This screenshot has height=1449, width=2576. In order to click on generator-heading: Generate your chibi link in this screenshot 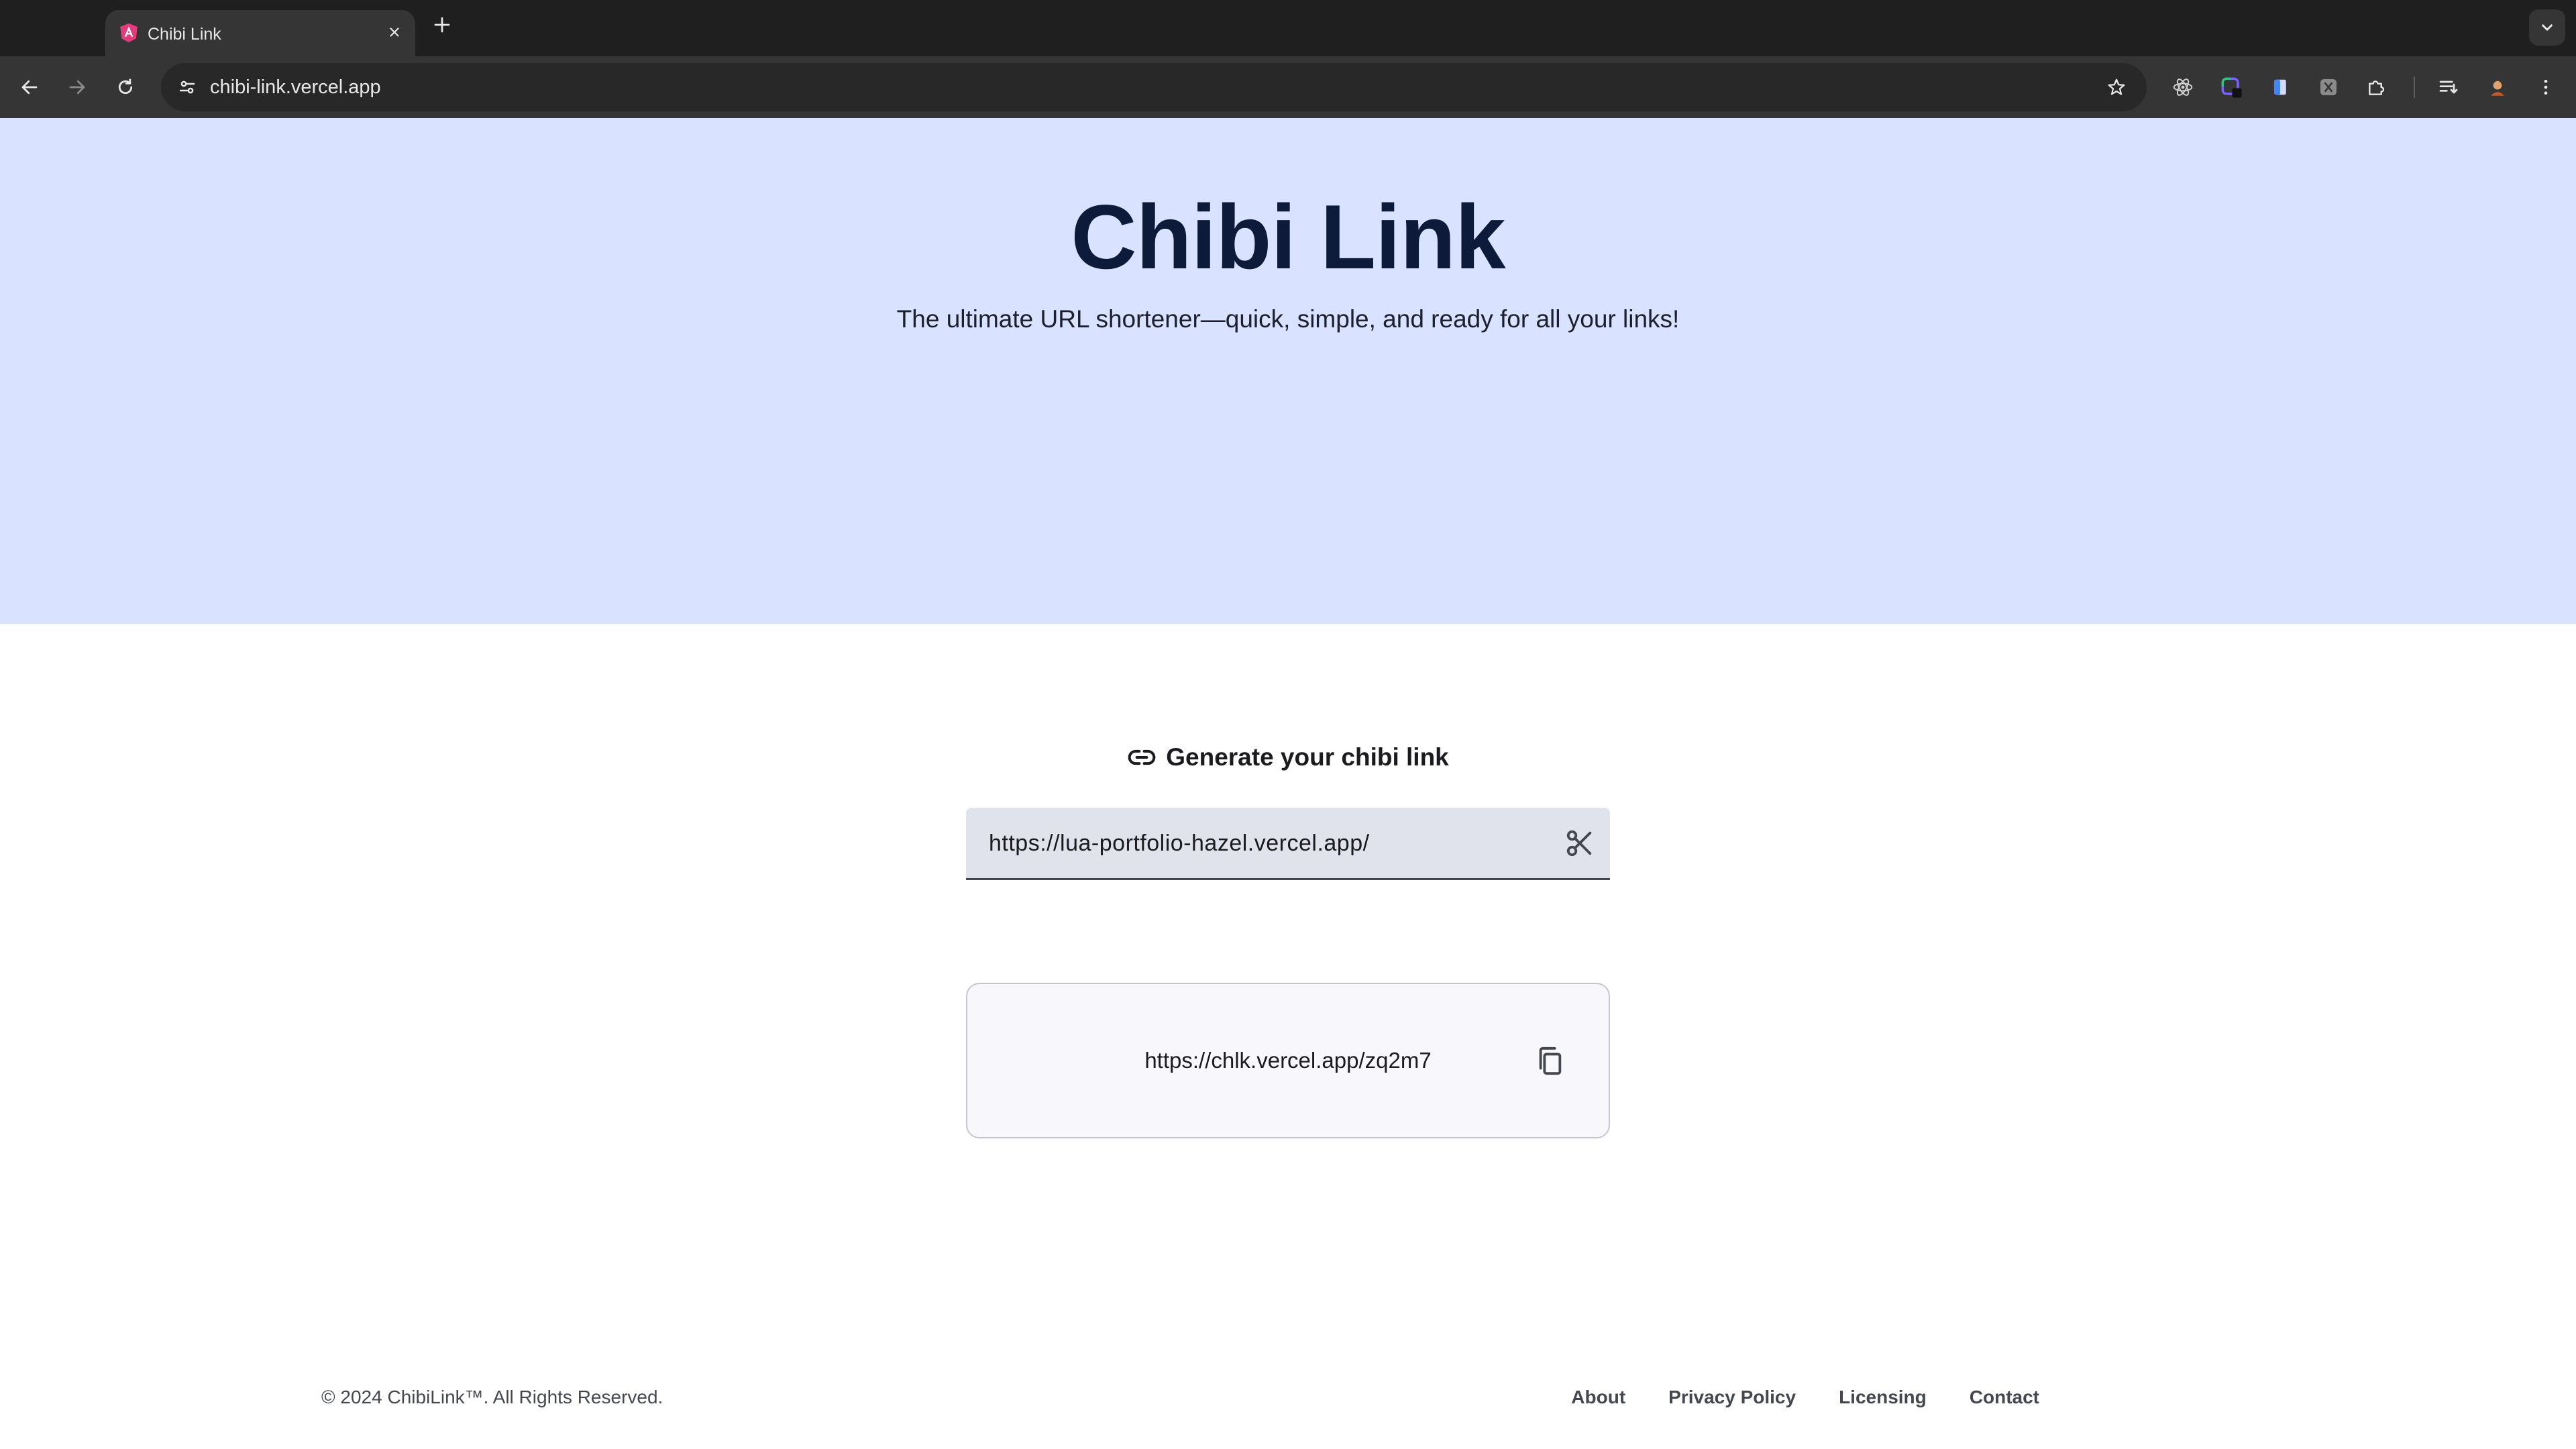, I will do `click(1288, 757)`.